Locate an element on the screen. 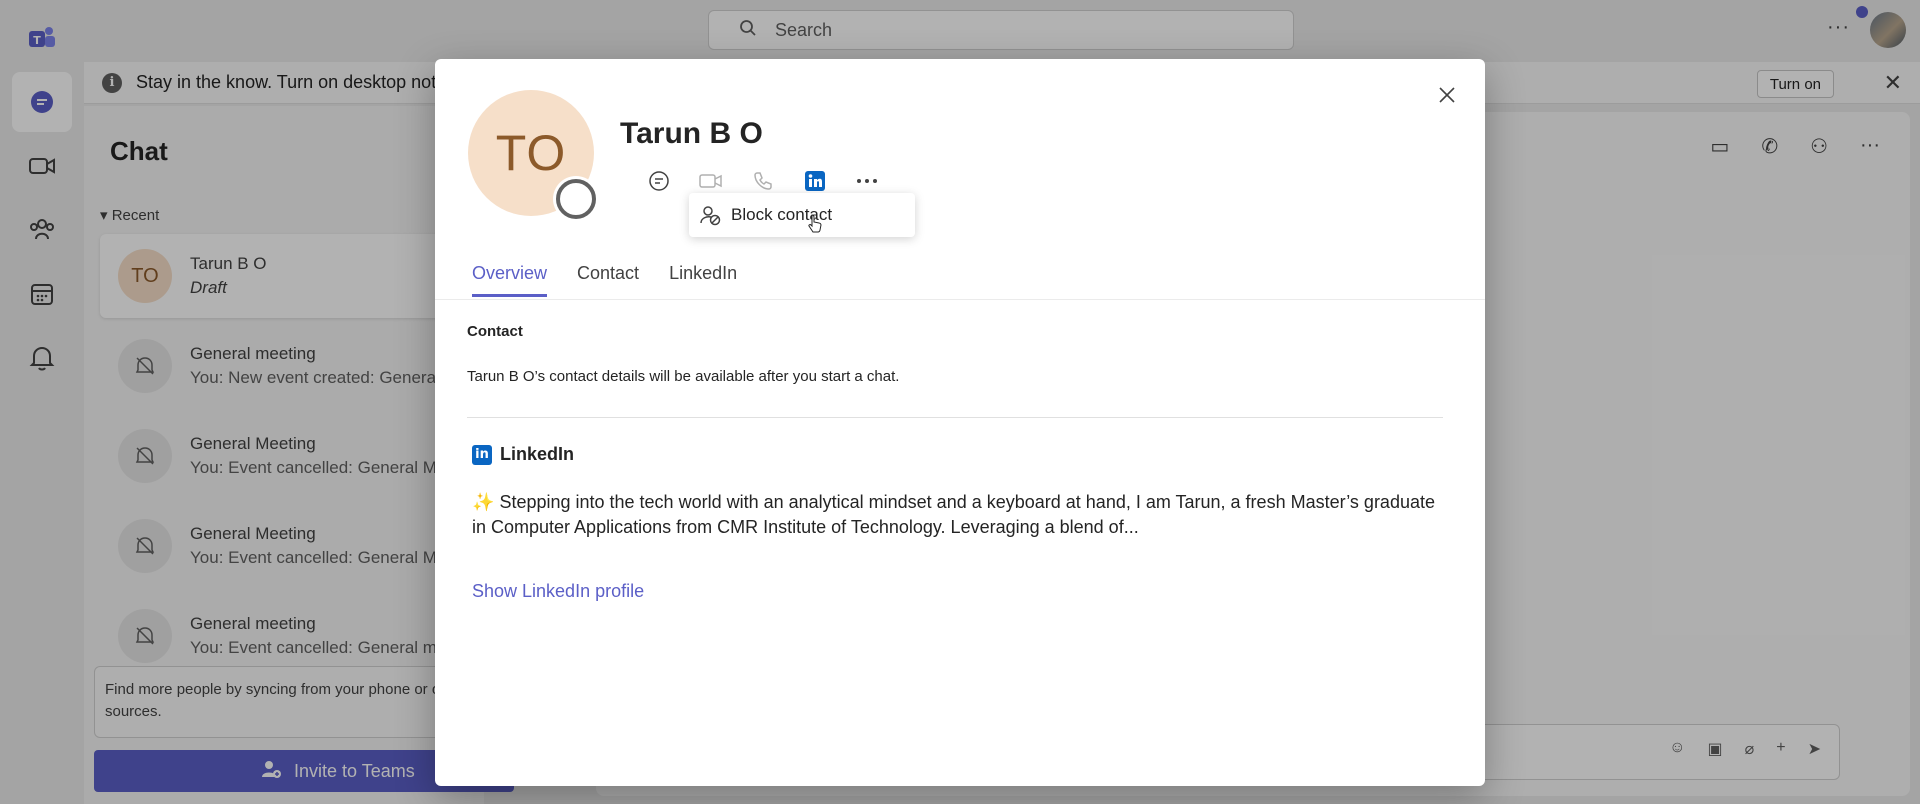 This screenshot has height=804, width=1920. chat-button is located at coordinates (659, 181).